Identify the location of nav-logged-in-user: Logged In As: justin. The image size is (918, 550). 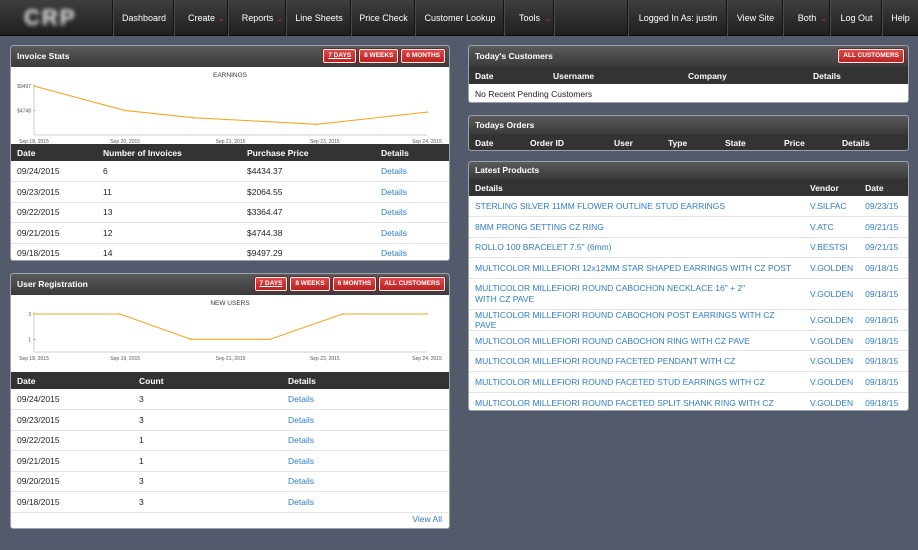
(677, 18).